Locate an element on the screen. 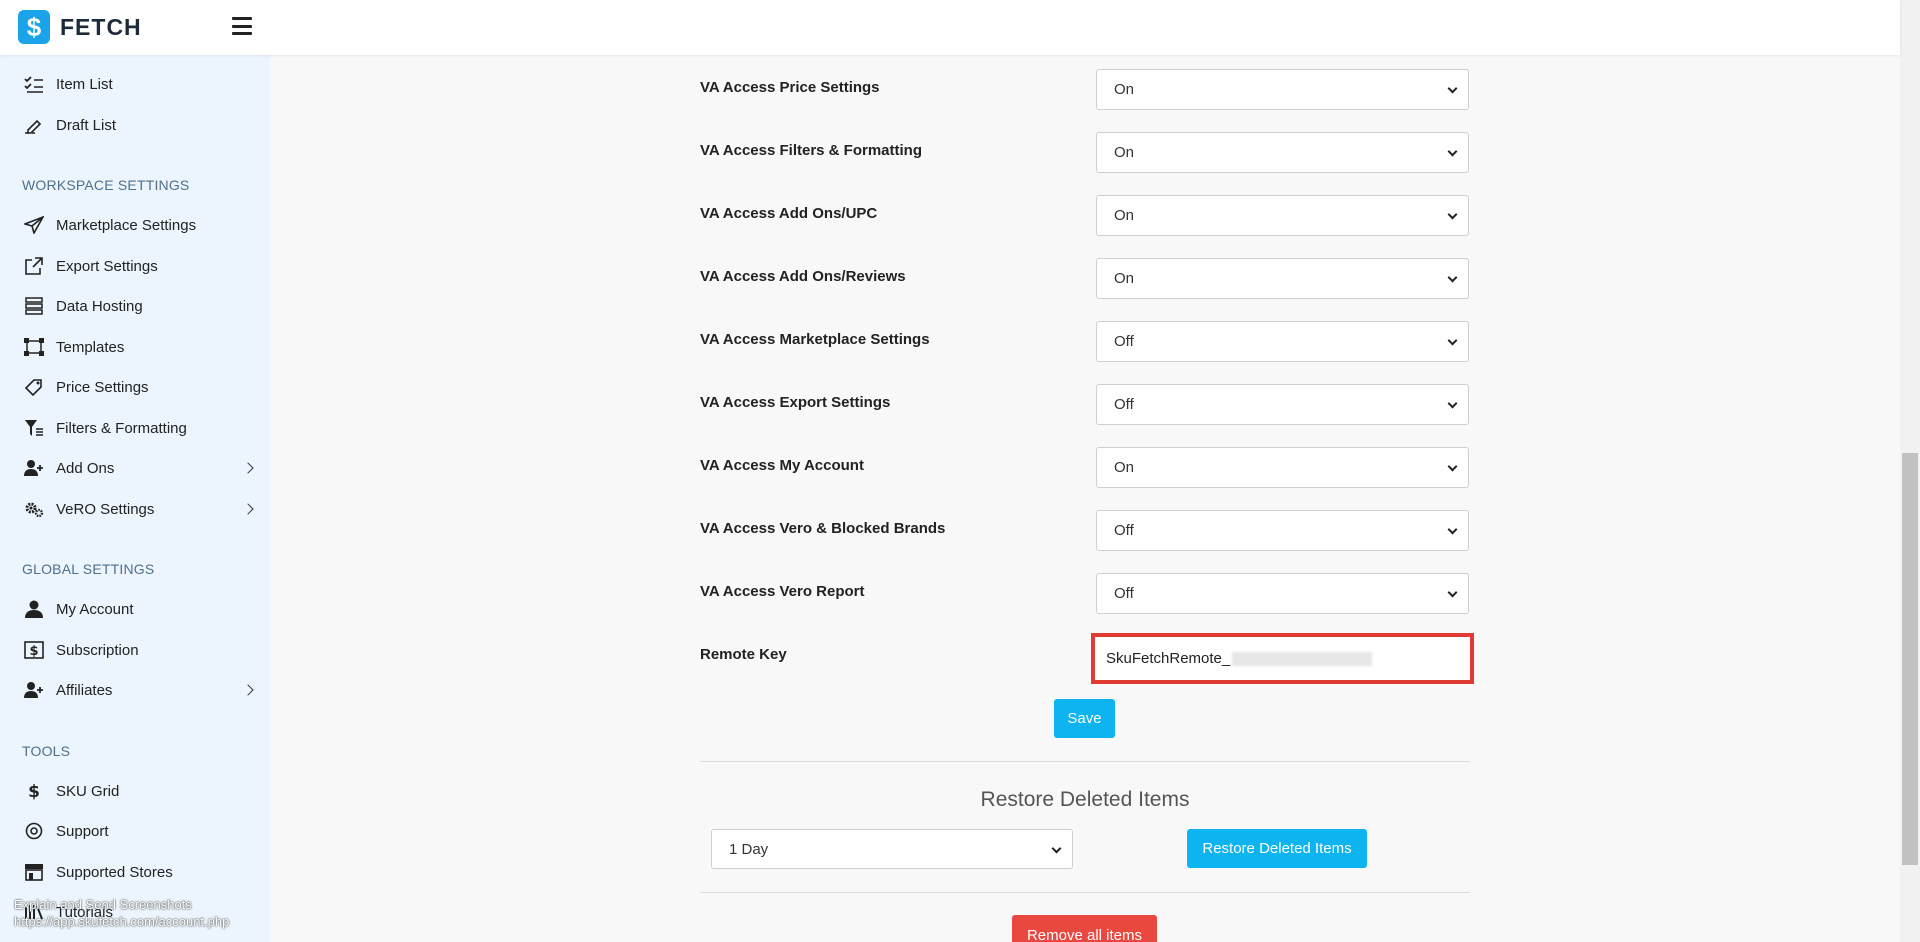 The height and width of the screenshot is (942, 1920). va-access-export-settings-select: Off is located at coordinates (1282, 404).